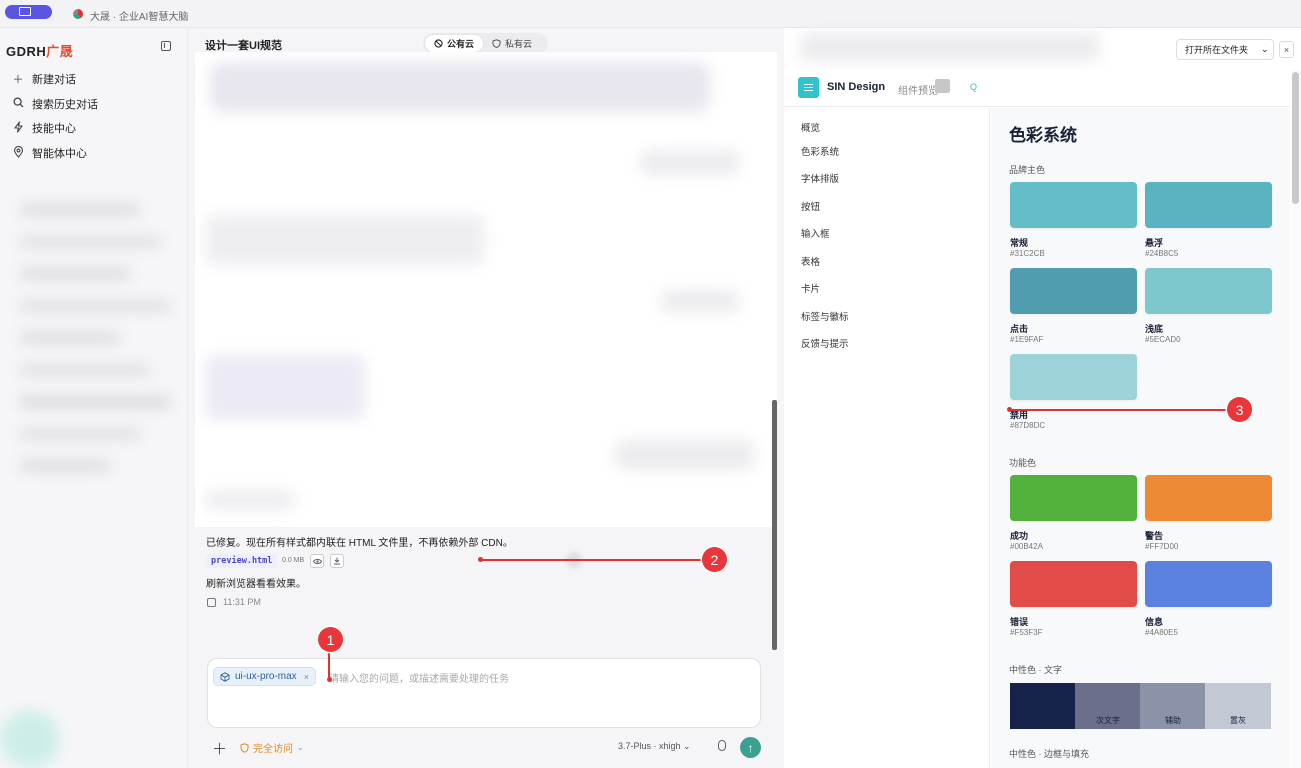 Image resolution: width=1301 pixels, height=768 pixels. I want to click on sidebar-item-search-history: 搜索历史对话, so click(55, 104).